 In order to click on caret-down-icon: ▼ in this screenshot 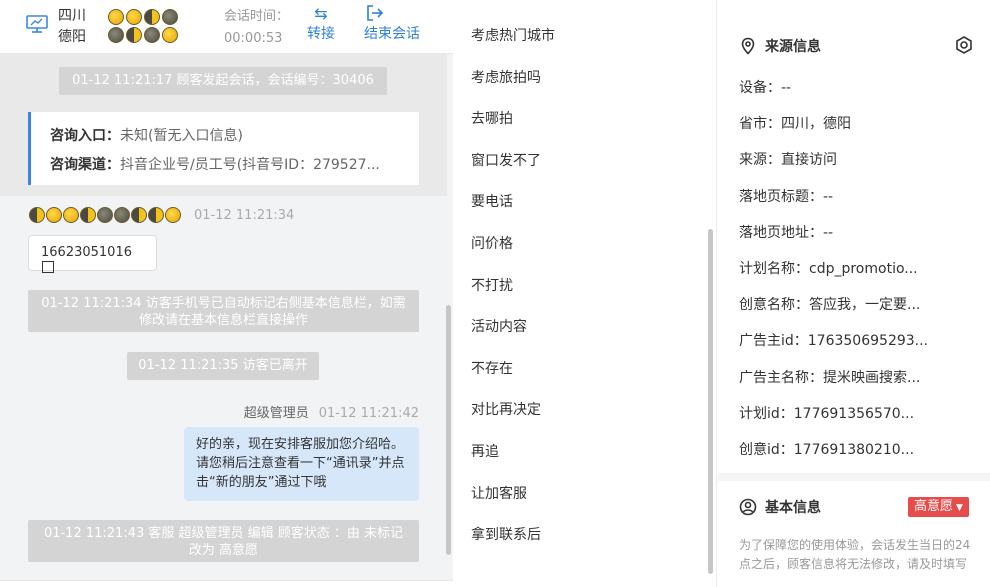, I will do `click(959, 508)`.